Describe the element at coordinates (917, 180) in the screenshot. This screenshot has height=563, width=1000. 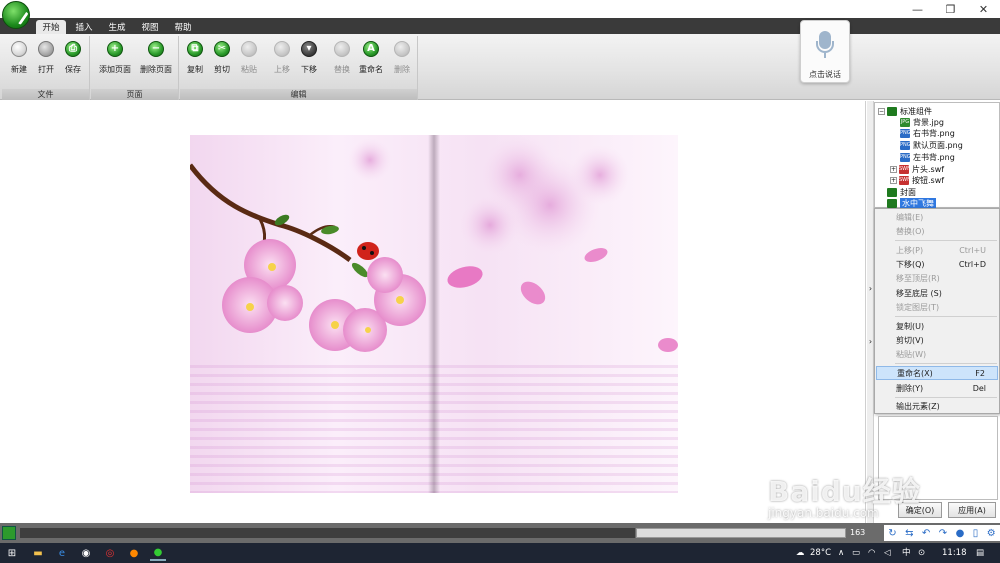
I see `tree-node: + SWF 按钮.swf` at that location.